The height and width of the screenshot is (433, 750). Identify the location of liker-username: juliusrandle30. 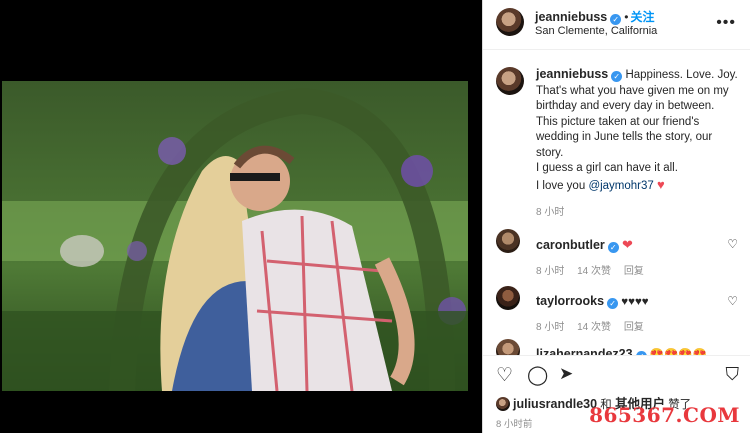
(555, 404).